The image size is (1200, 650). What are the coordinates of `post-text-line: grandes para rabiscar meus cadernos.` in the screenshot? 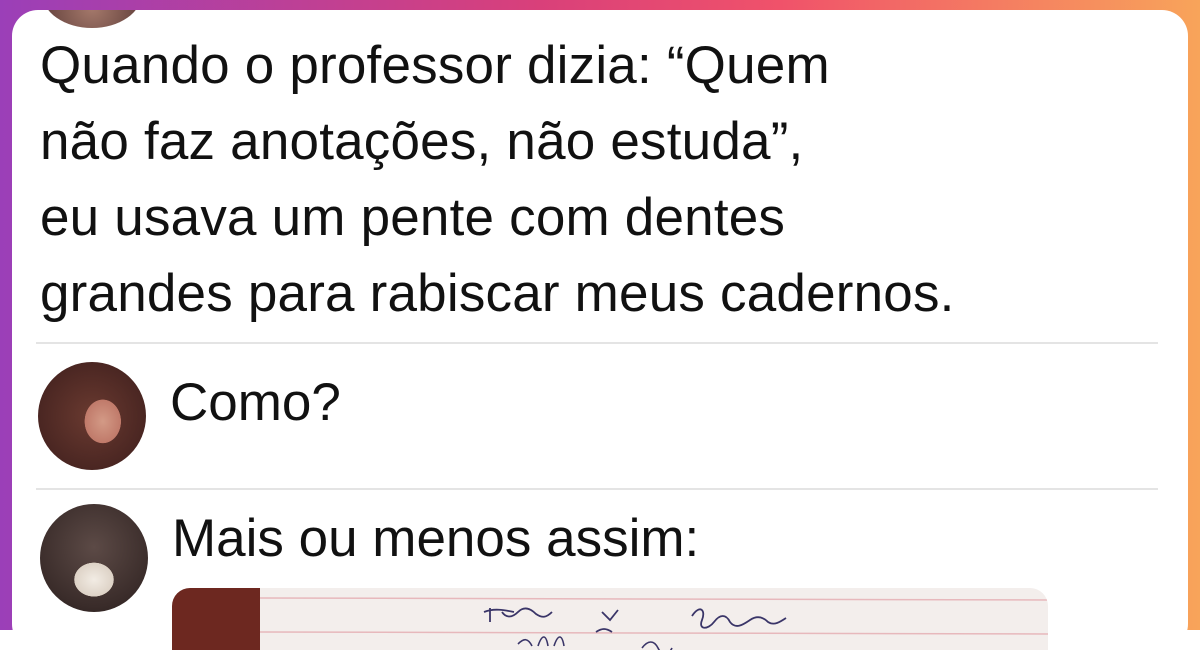 It's located at (497, 293).